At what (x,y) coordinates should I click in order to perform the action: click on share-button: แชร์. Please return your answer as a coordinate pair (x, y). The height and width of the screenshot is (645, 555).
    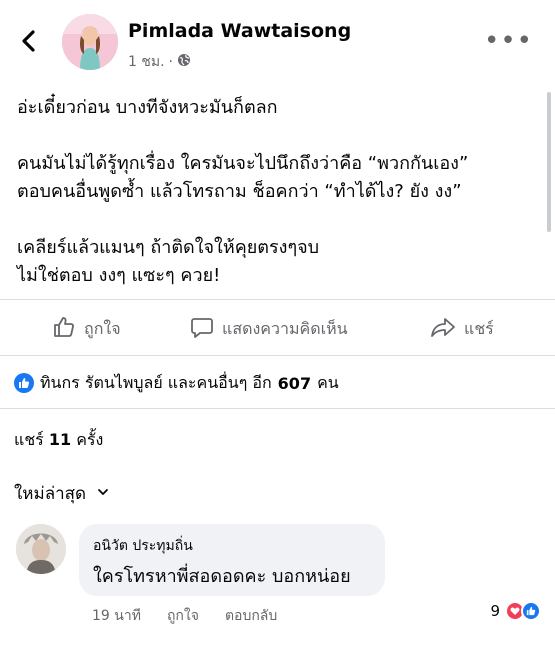
    Looking at the image, I should click on (462, 329).